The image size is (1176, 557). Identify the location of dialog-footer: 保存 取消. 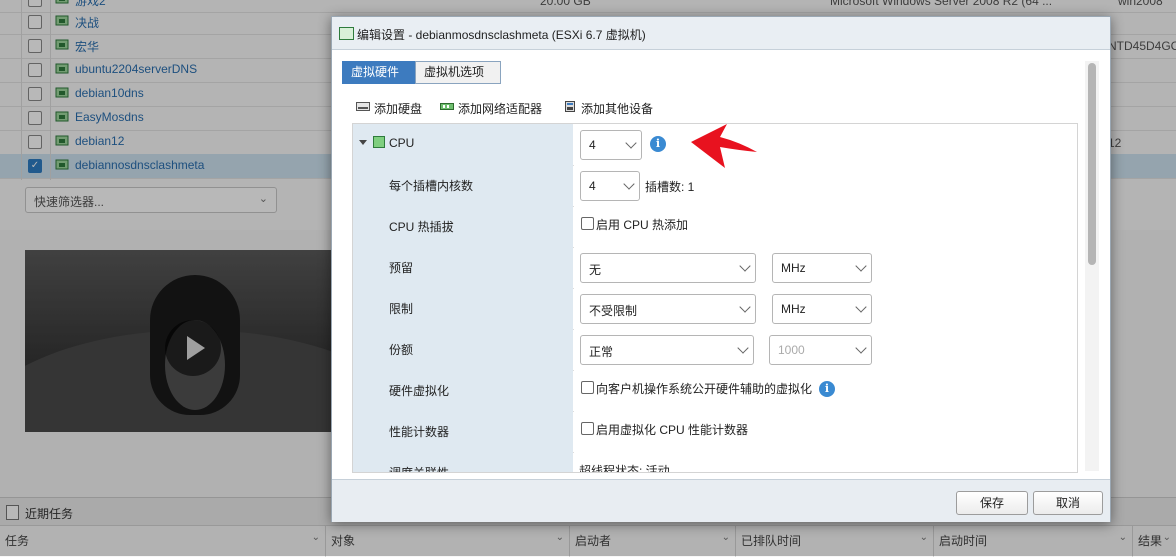
(721, 500).